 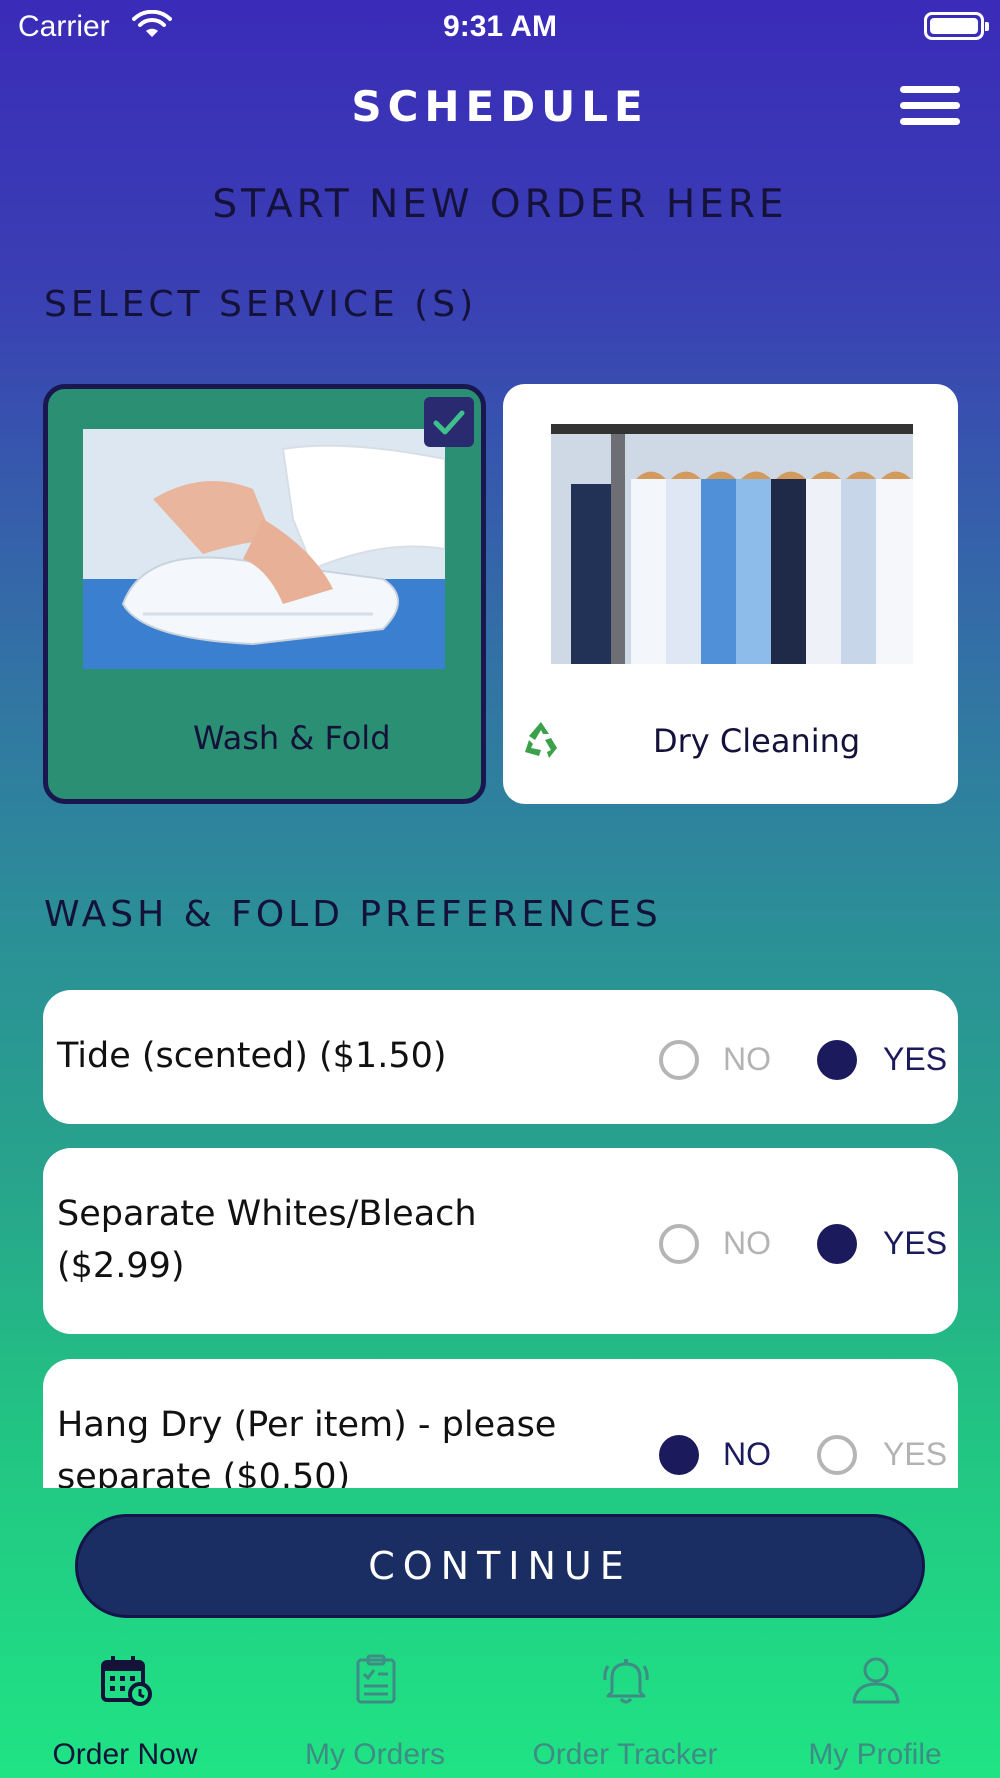 What do you see at coordinates (915, 1059) in the screenshot?
I see `pref-tide-yes-label: YES` at bounding box center [915, 1059].